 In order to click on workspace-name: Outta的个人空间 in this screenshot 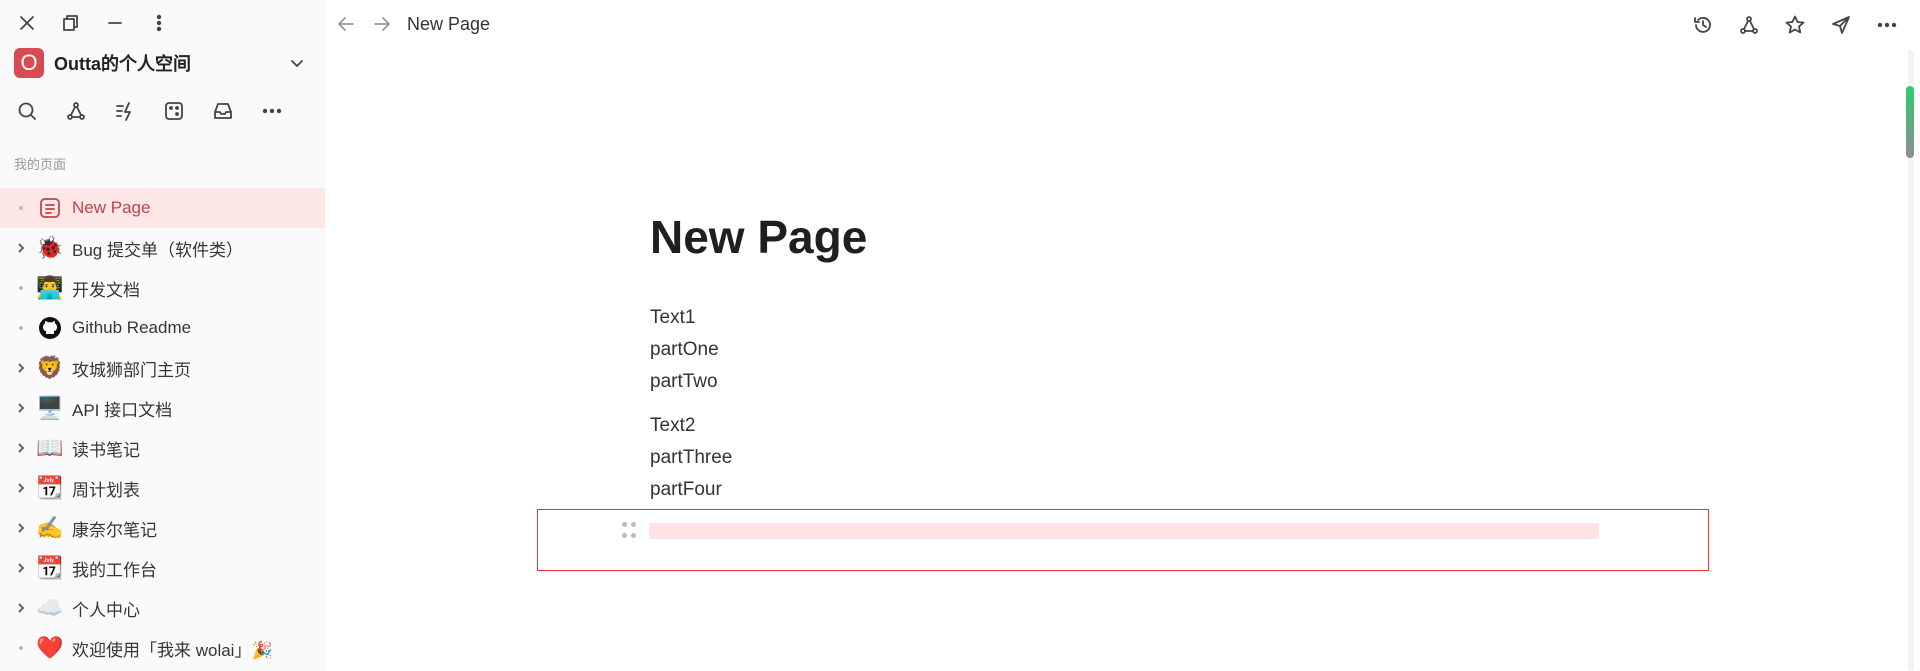, I will do `click(122, 64)`.